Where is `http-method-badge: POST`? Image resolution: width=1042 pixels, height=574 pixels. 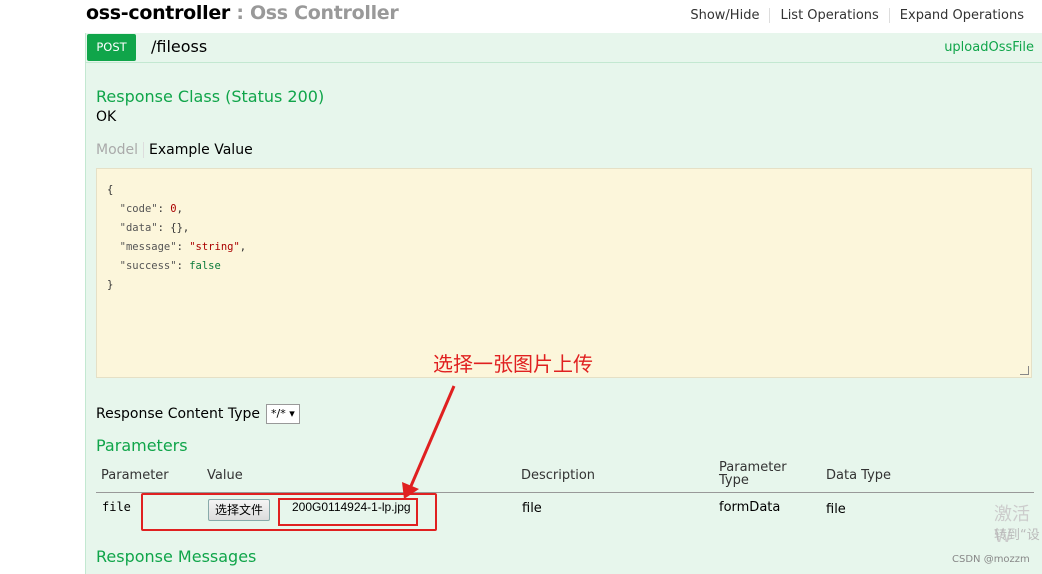
http-method-badge: POST is located at coordinates (111, 47).